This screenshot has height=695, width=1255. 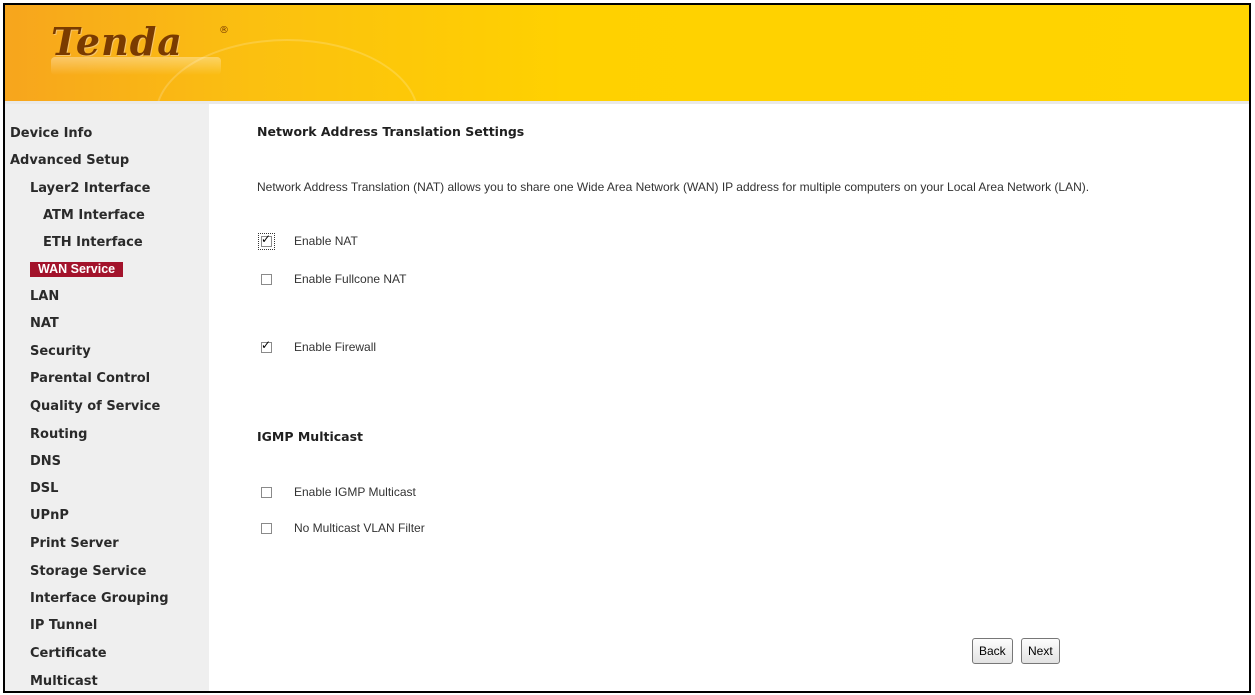 What do you see at coordinates (68, 654) in the screenshot?
I see `sidebar-item-certificate: Certificate` at bounding box center [68, 654].